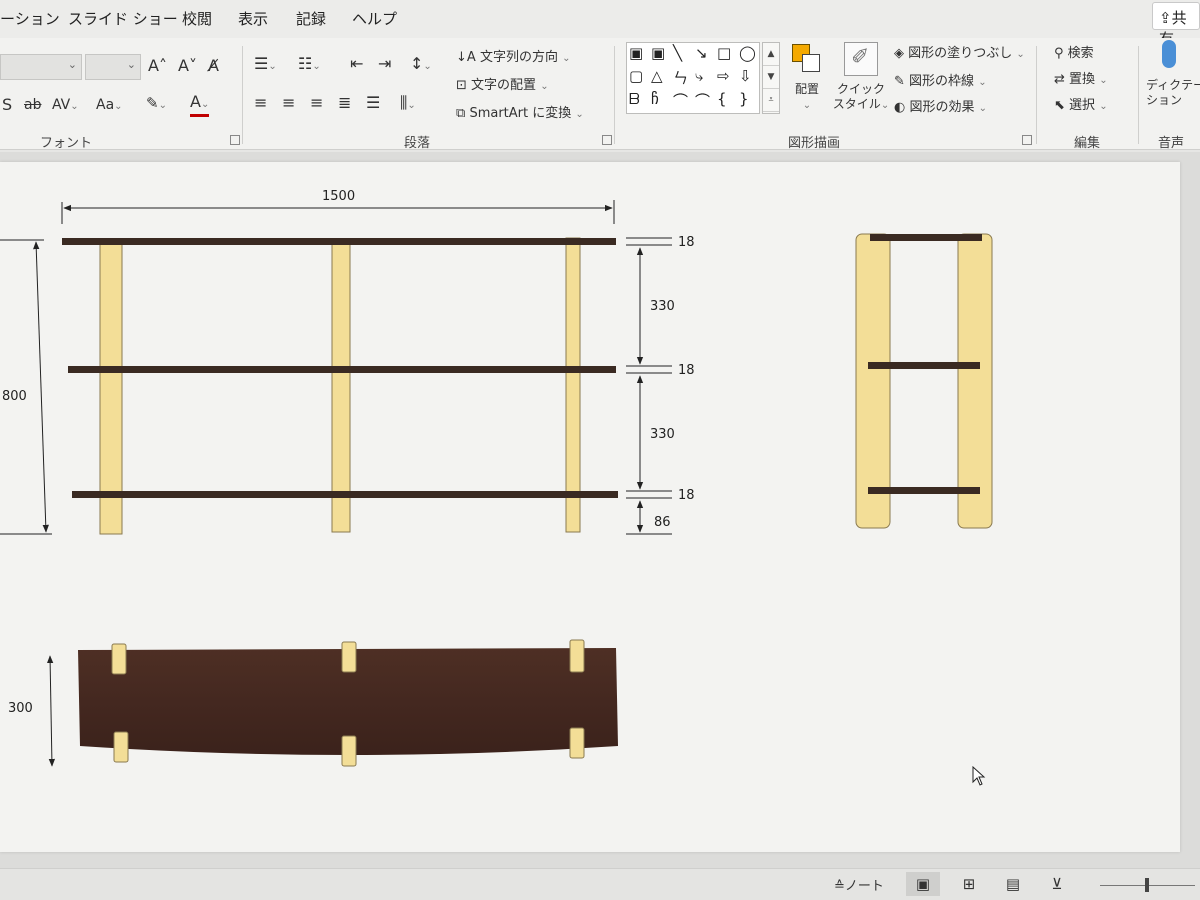 Image resolution: width=1200 pixels, height=900 pixels. Describe the element at coordinates (374, 18) in the screenshot. I see `tab-help: ヘルプ` at that location.